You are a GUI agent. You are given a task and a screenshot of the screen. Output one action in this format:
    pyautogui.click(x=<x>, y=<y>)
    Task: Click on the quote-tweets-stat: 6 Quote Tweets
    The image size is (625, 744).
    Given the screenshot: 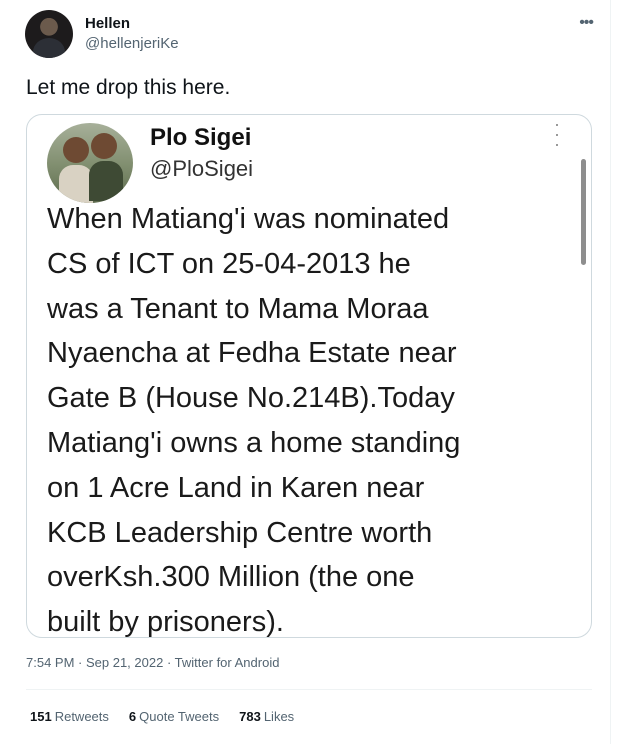 What is the action you would take?
    pyautogui.click(x=174, y=717)
    